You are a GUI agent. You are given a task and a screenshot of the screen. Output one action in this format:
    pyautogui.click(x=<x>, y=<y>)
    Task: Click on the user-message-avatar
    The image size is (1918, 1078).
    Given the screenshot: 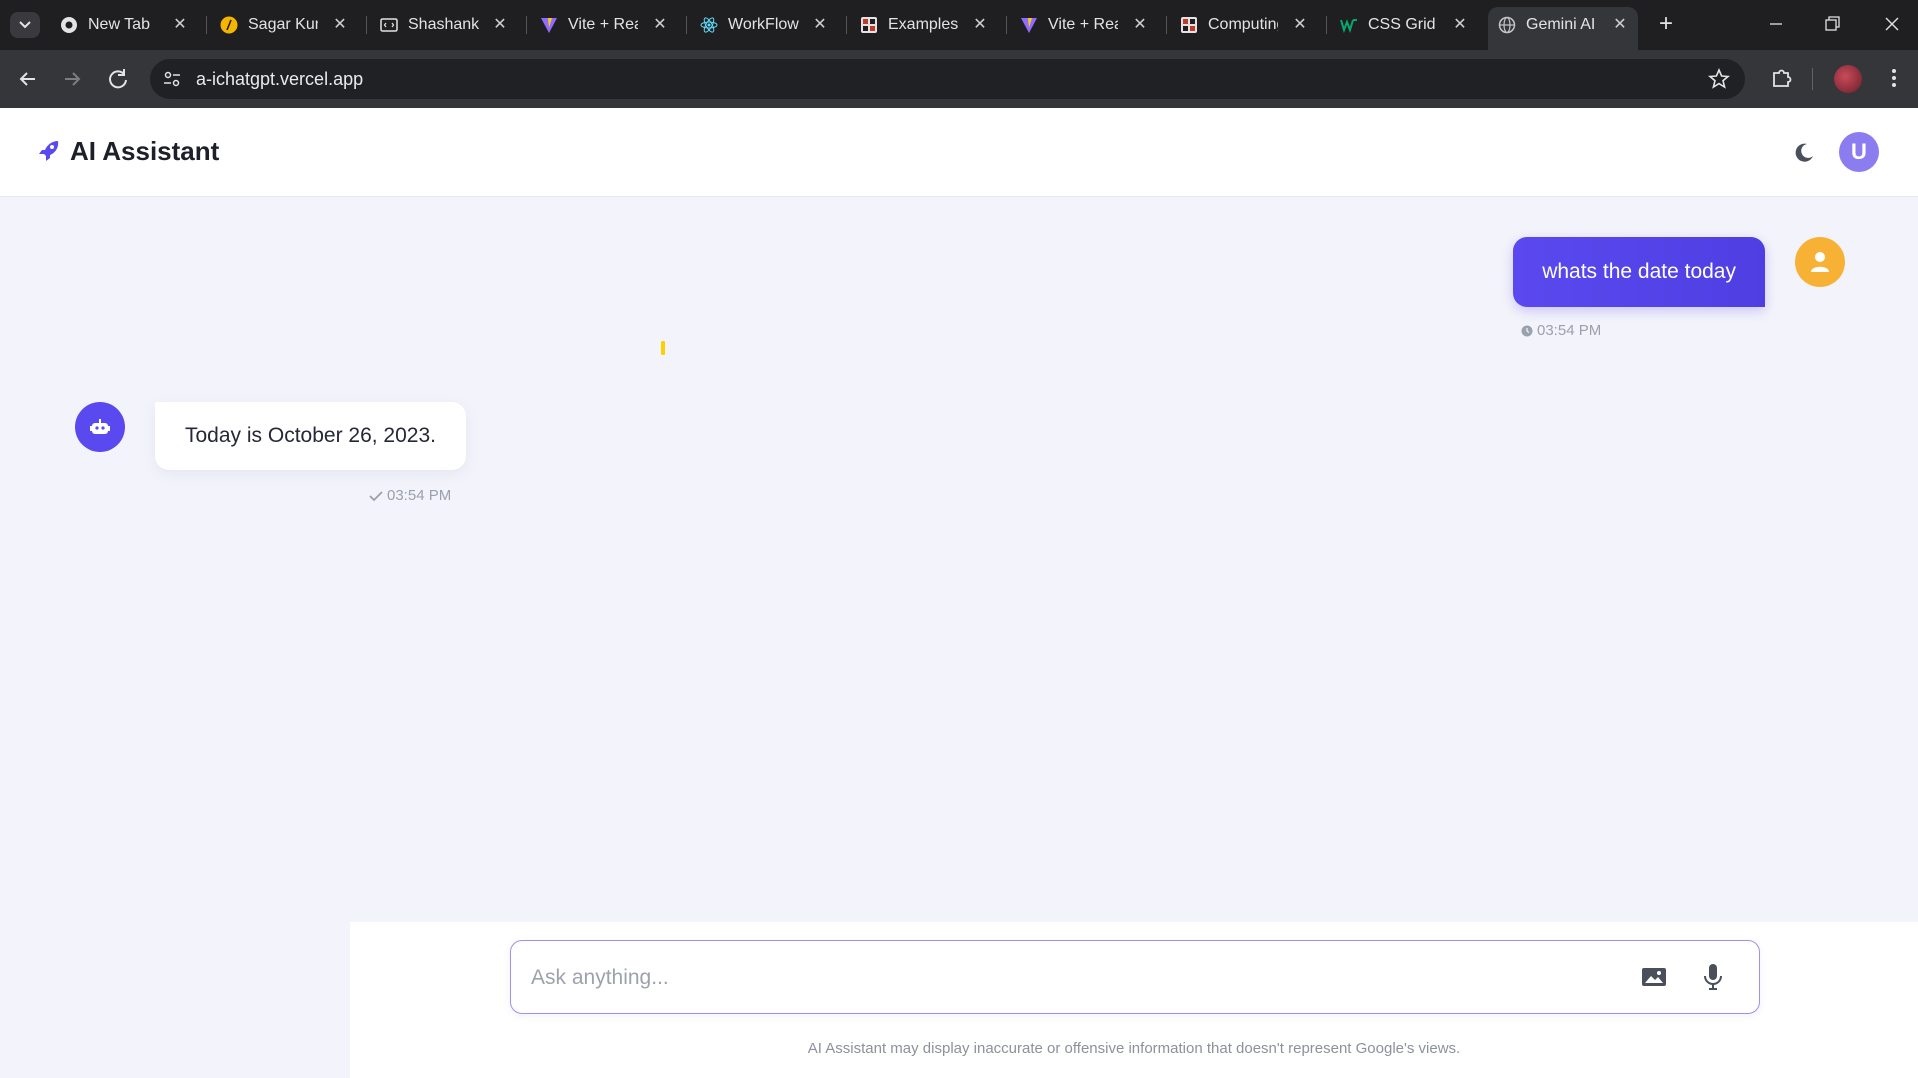 What is the action you would take?
    pyautogui.click(x=1820, y=262)
    